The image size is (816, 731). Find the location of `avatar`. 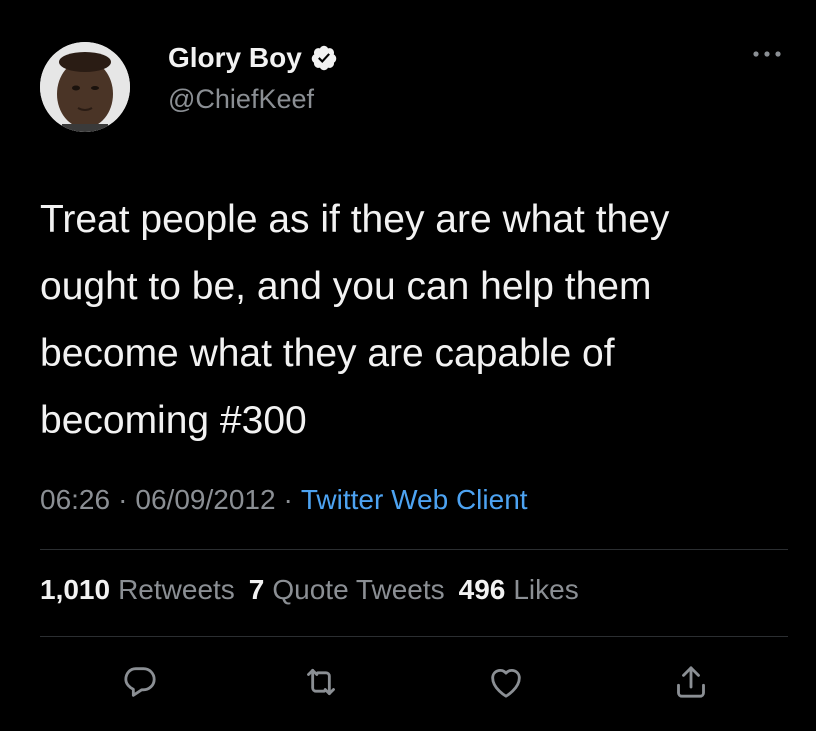

avatar is located at coordinates (85, 87).